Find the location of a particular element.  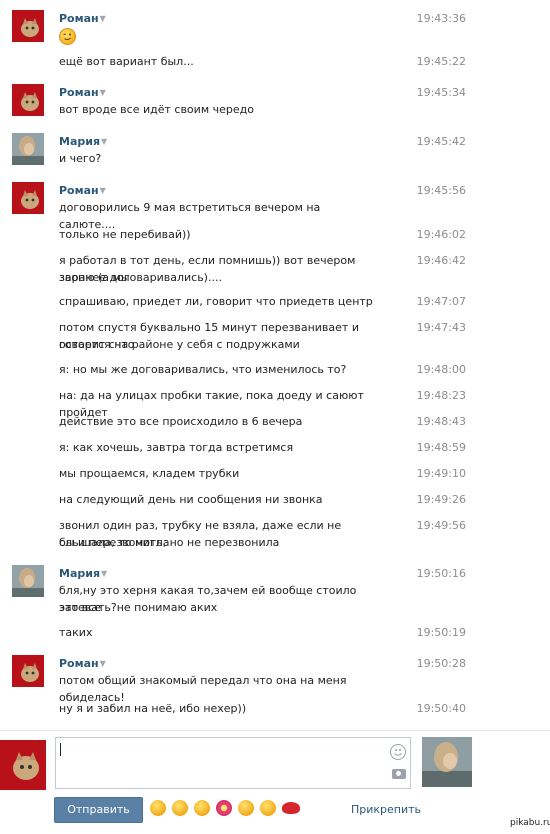

message-time: 19:49:10 is located at coordinates (433, 473).